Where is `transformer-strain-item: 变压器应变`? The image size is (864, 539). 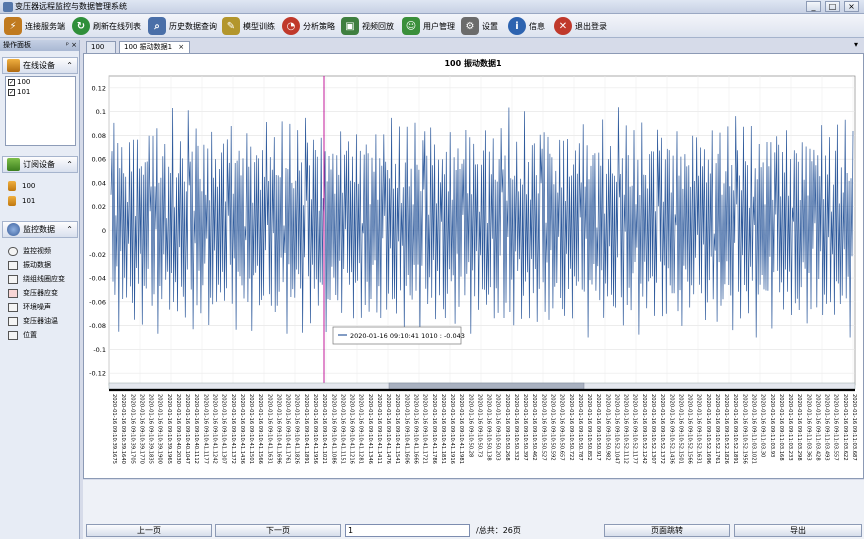
transformer-strain-item: 变压器应变 is located at coordinates (33, 293).